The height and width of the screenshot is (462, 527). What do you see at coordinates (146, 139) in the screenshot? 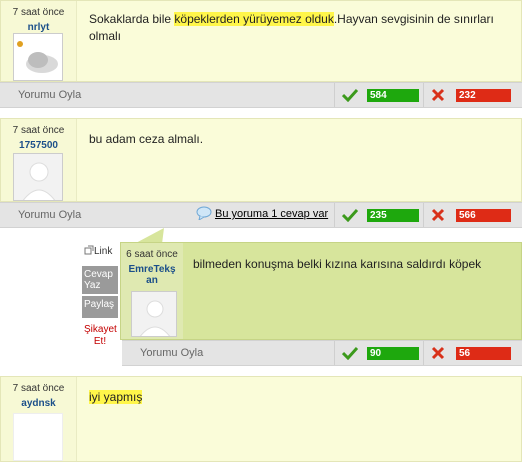
I see `comment-text: bu adam ceza almalı.` at bounding box center [146, 139].